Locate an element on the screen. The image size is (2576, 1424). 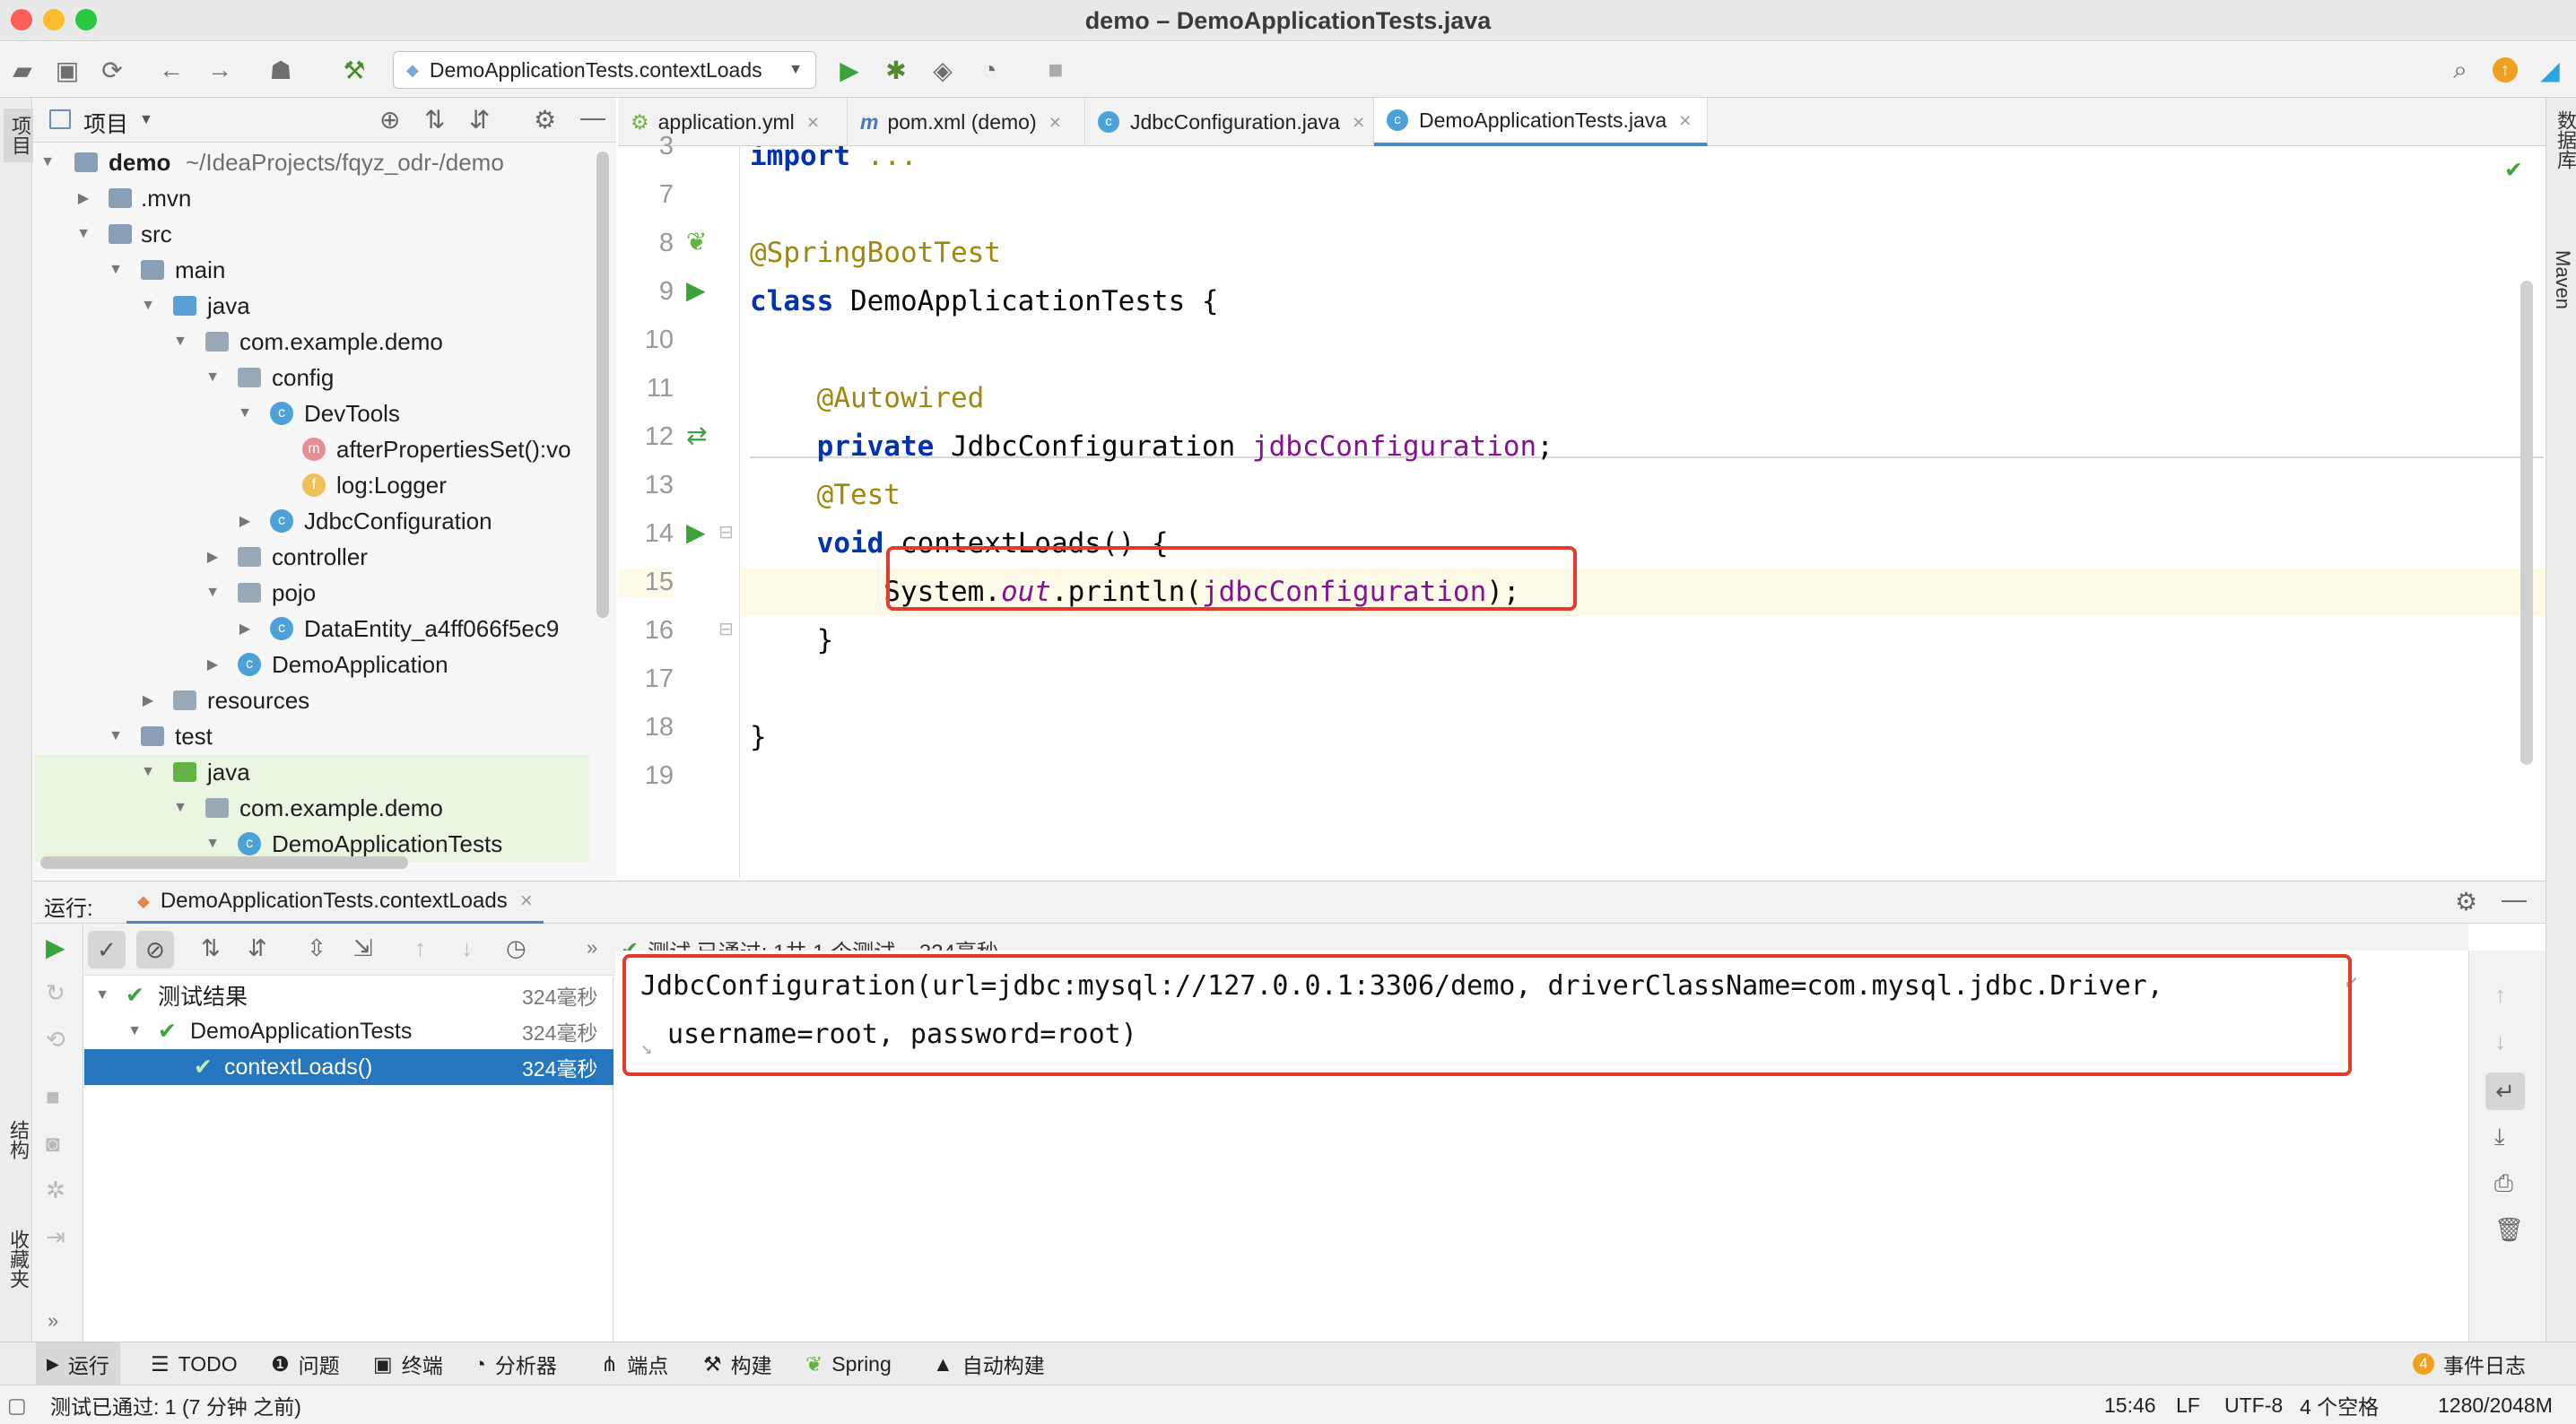
maven-tool-tab: Maven is located at coordinates (2562, 279).